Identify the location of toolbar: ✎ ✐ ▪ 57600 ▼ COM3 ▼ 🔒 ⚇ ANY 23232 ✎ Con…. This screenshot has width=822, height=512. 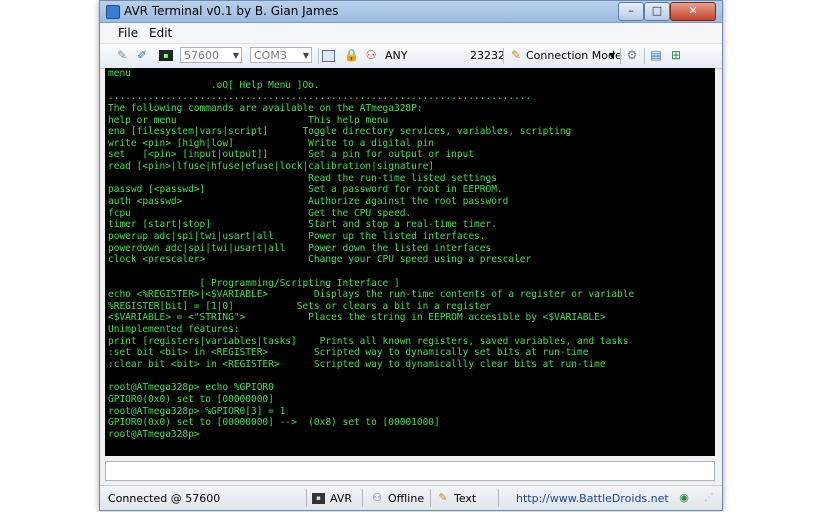
(411, 56).